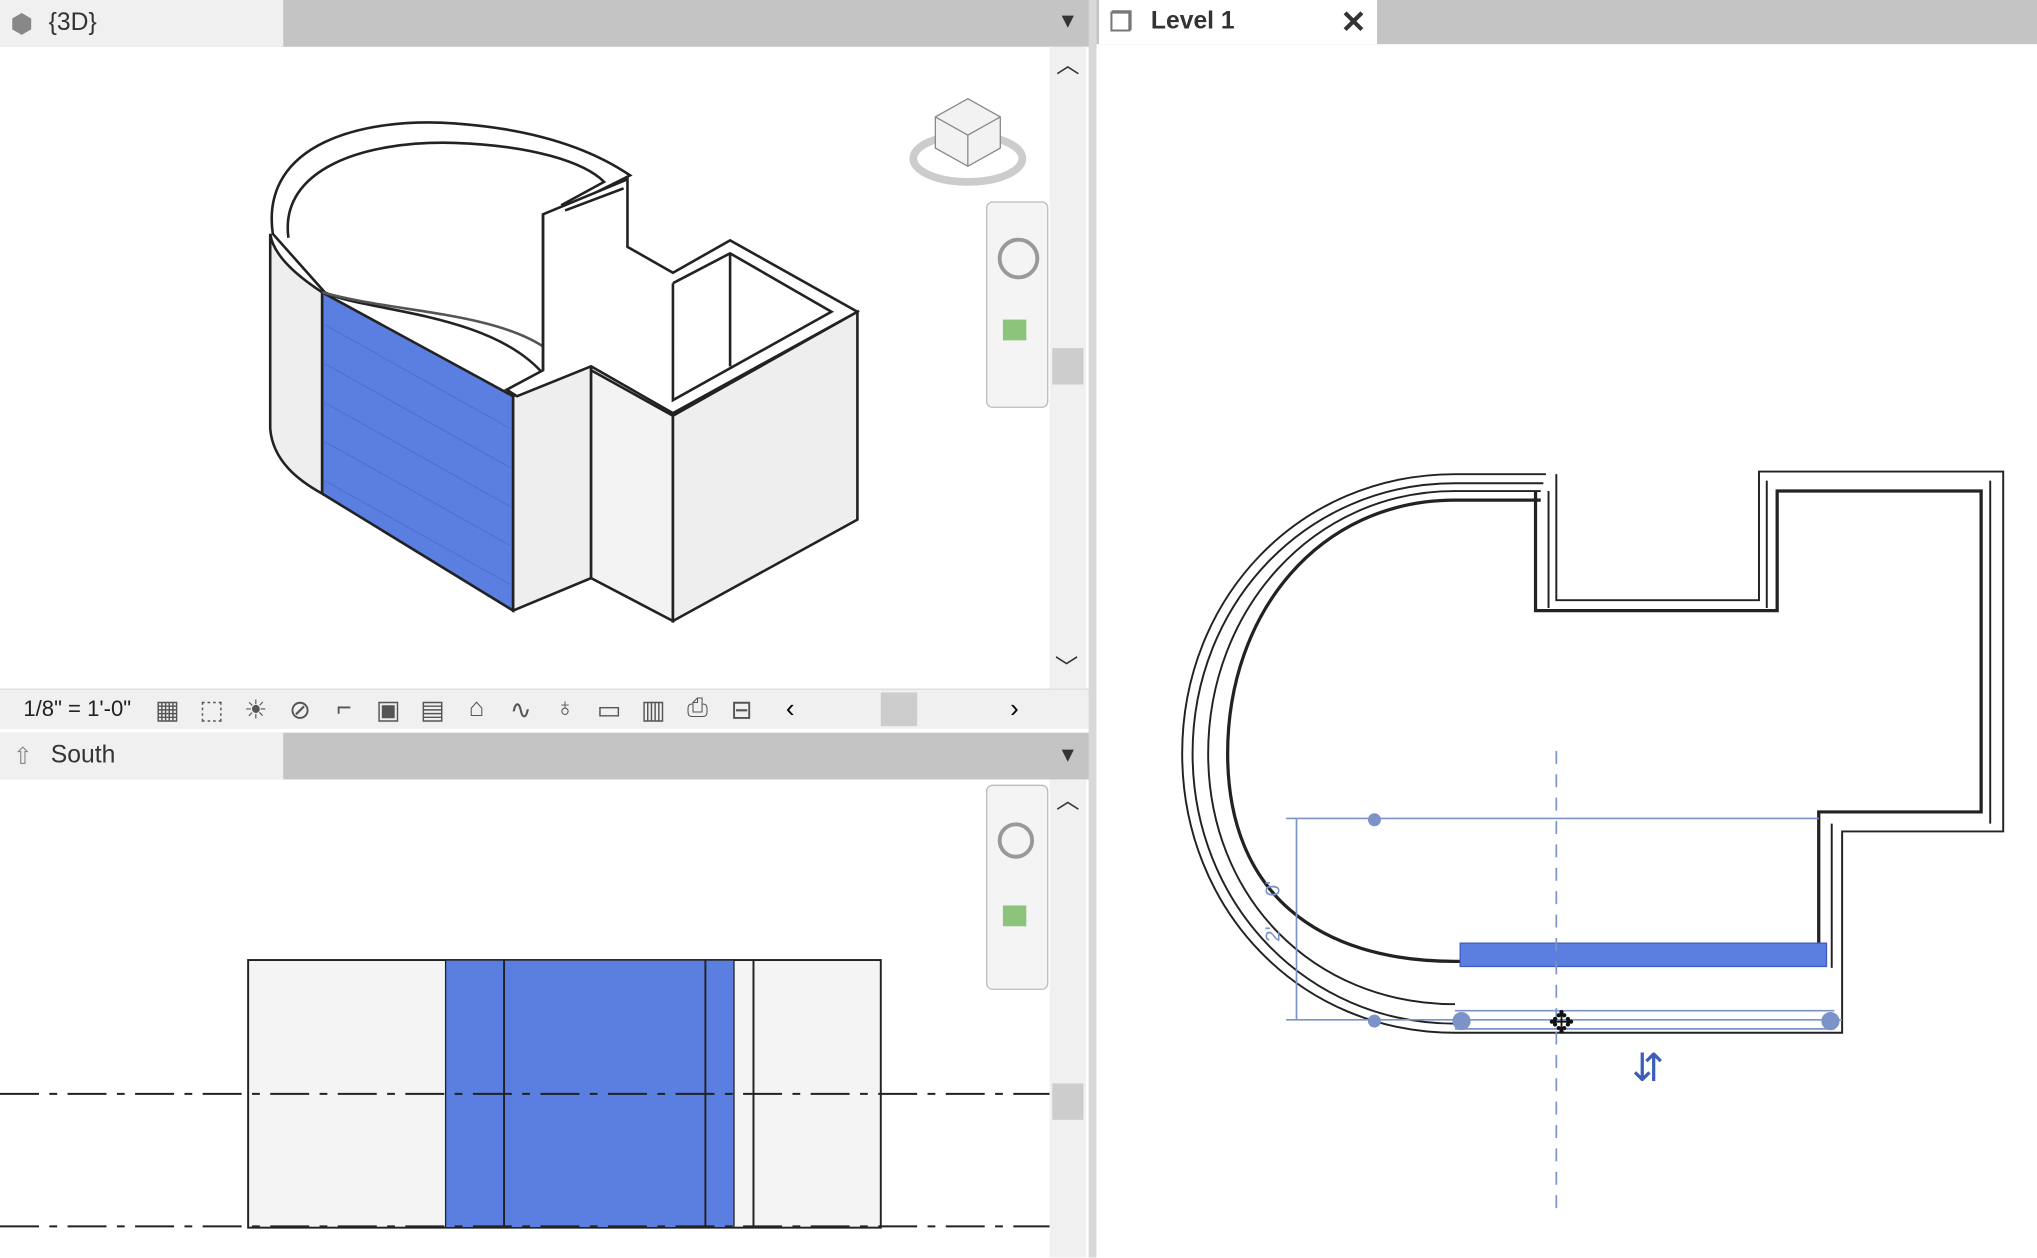 Image resolution: width=2037 pixels, height=1258 pixels. I want to click on visual-style-icon: ▦, so click(167, 709).